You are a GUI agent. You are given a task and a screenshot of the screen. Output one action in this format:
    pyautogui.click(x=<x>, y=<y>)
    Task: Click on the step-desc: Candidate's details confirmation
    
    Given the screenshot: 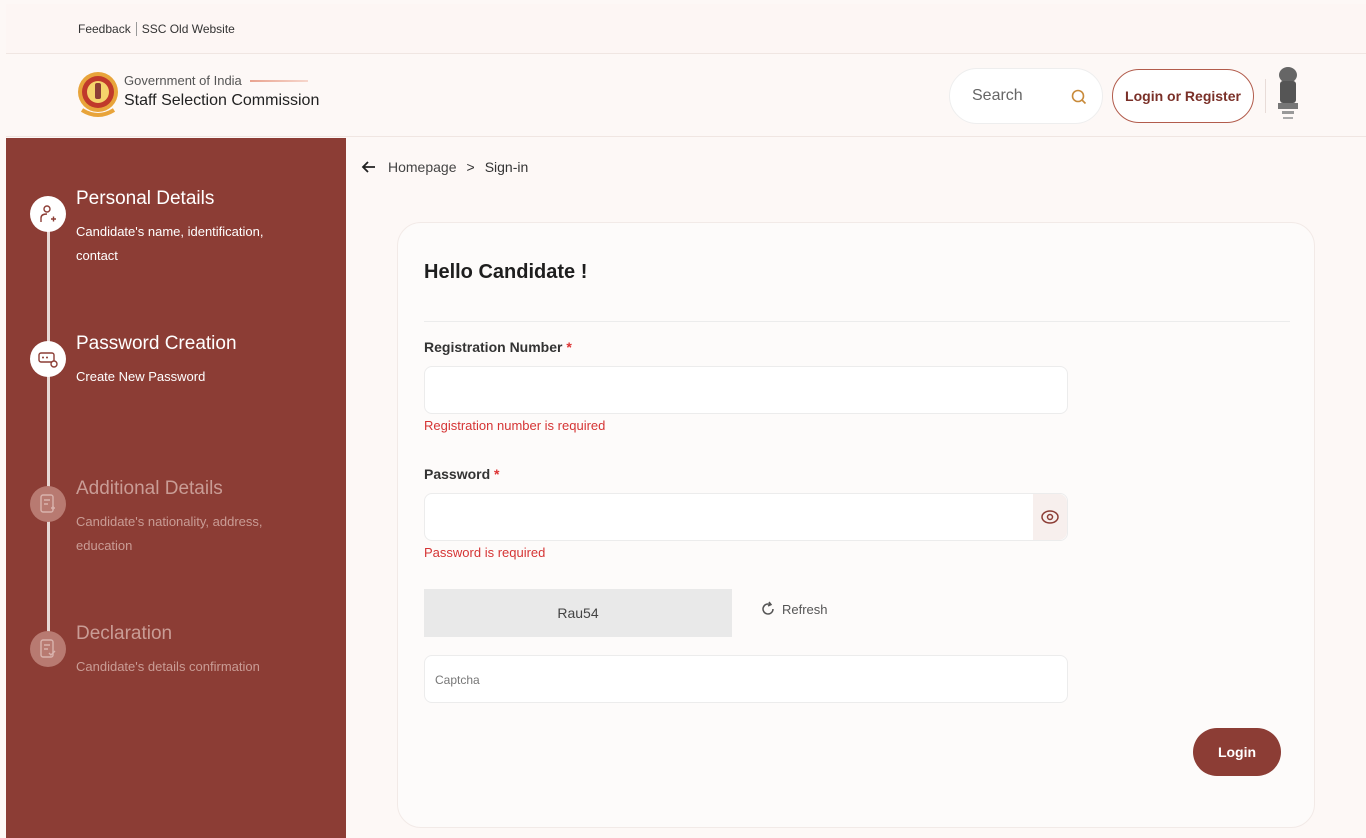 What is the action you would take?
    pyautogui.click(x=168, y=666)
    